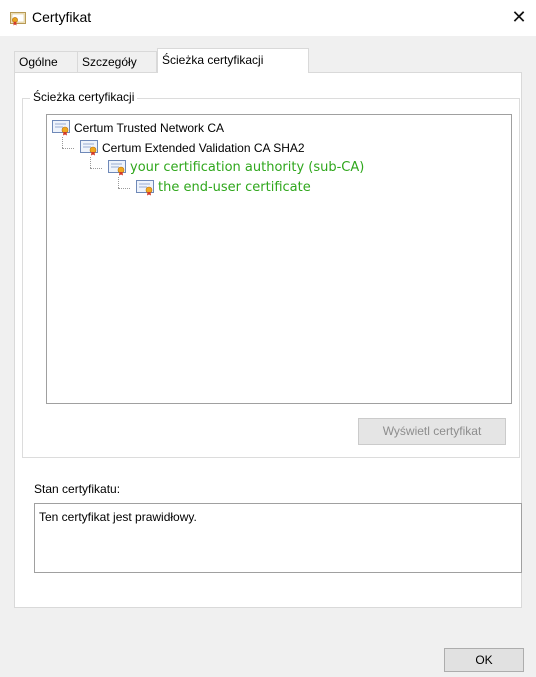 The height and width of the screenshot is (677, 536). What do you see at coordinates (118, 517) in the screenshot?
I see `status-text: Ten certyfikat jest prawidłowy.` at bounding box center [118, 517].